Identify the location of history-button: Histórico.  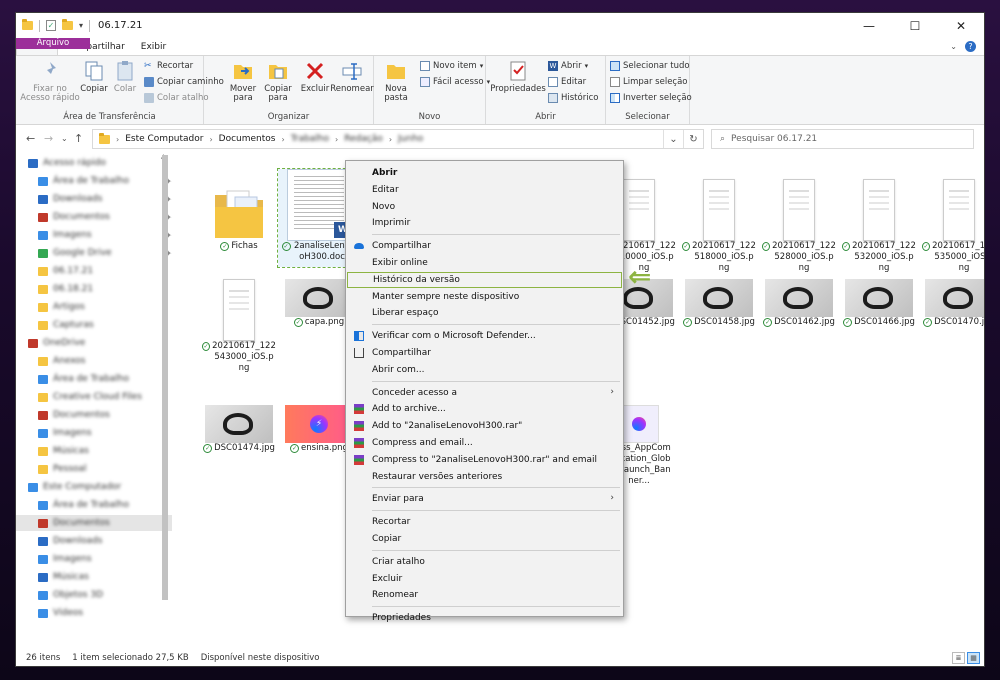
(573, 98).